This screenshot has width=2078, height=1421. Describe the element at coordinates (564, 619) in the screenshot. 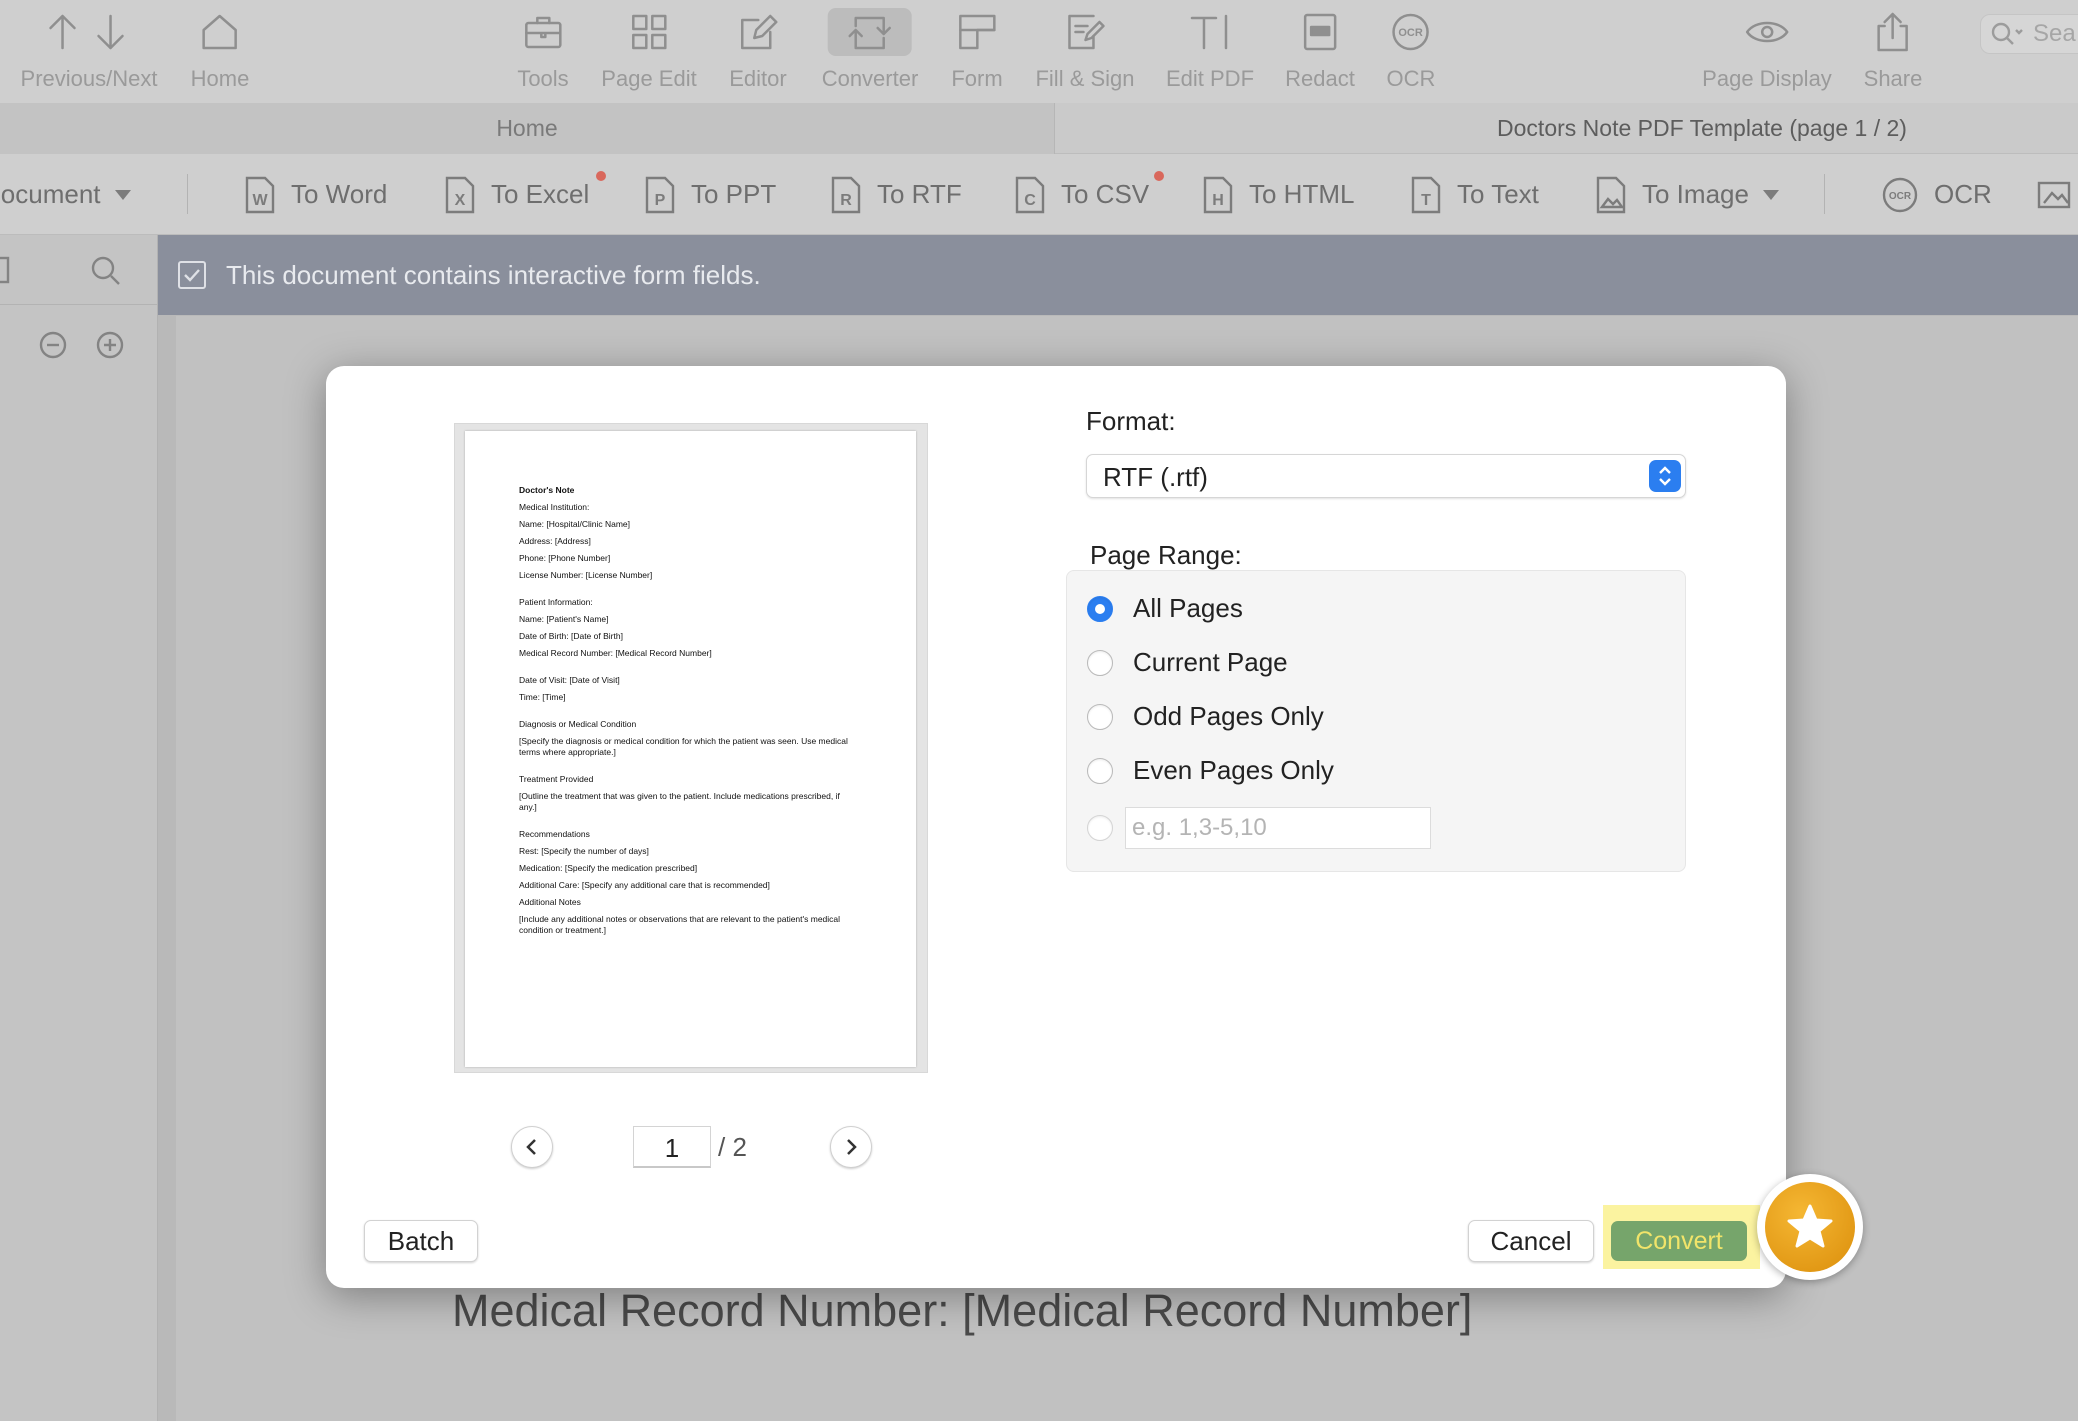

I see `preview-line: Name: [Patient's Name]` at that location.